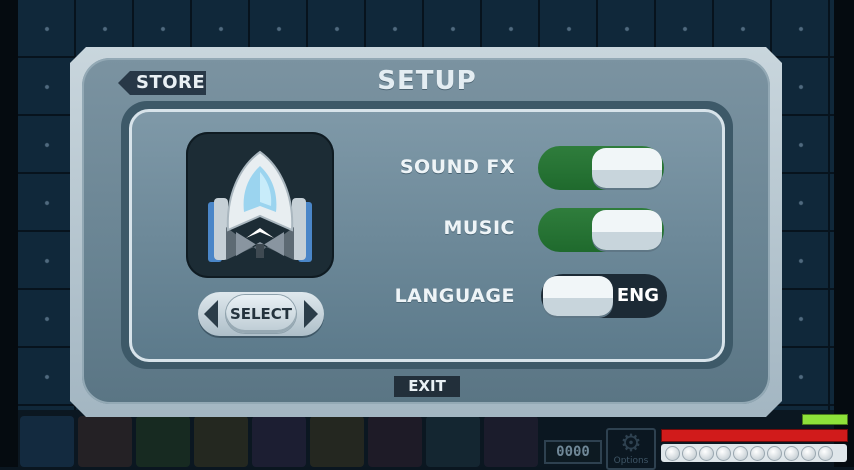 This screenshot has width=854, height=470. I want to click on sound-fx-toggle, so click(601, 168).